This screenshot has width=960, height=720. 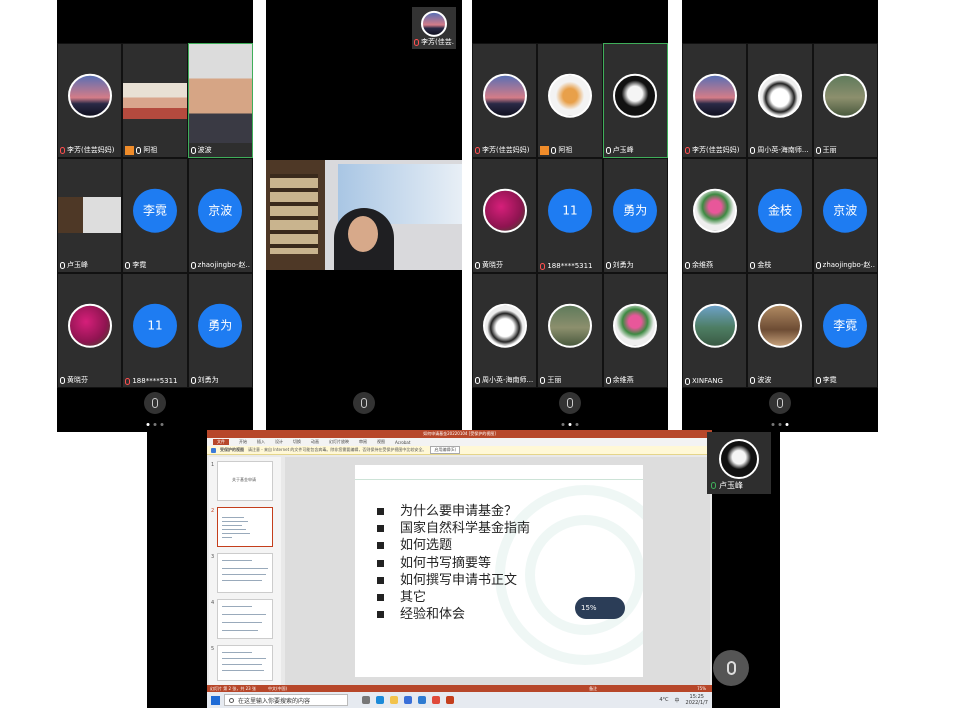 I want to click on ime-indicator: 中, so click(x=677, y=700).